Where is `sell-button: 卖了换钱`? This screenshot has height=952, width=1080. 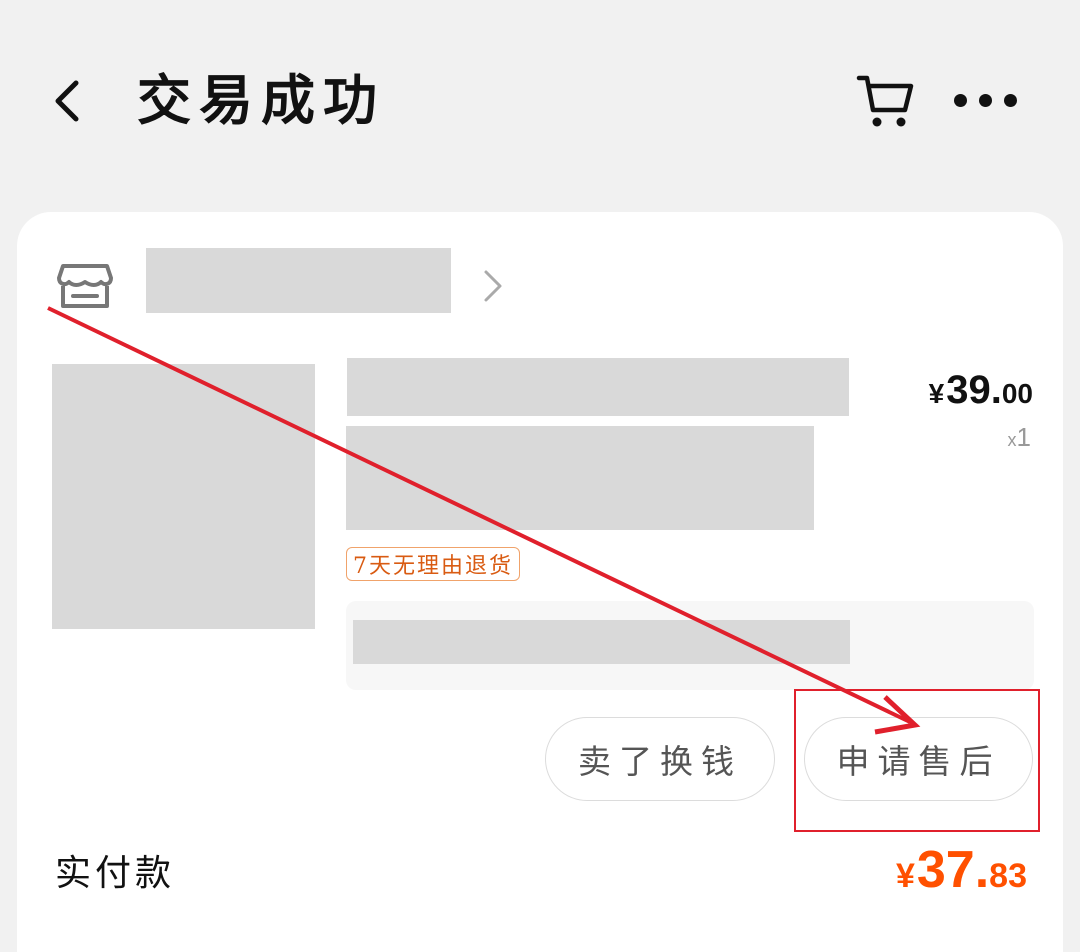
sell-button: 卖了换钱 is located at coordinates (660, 759).